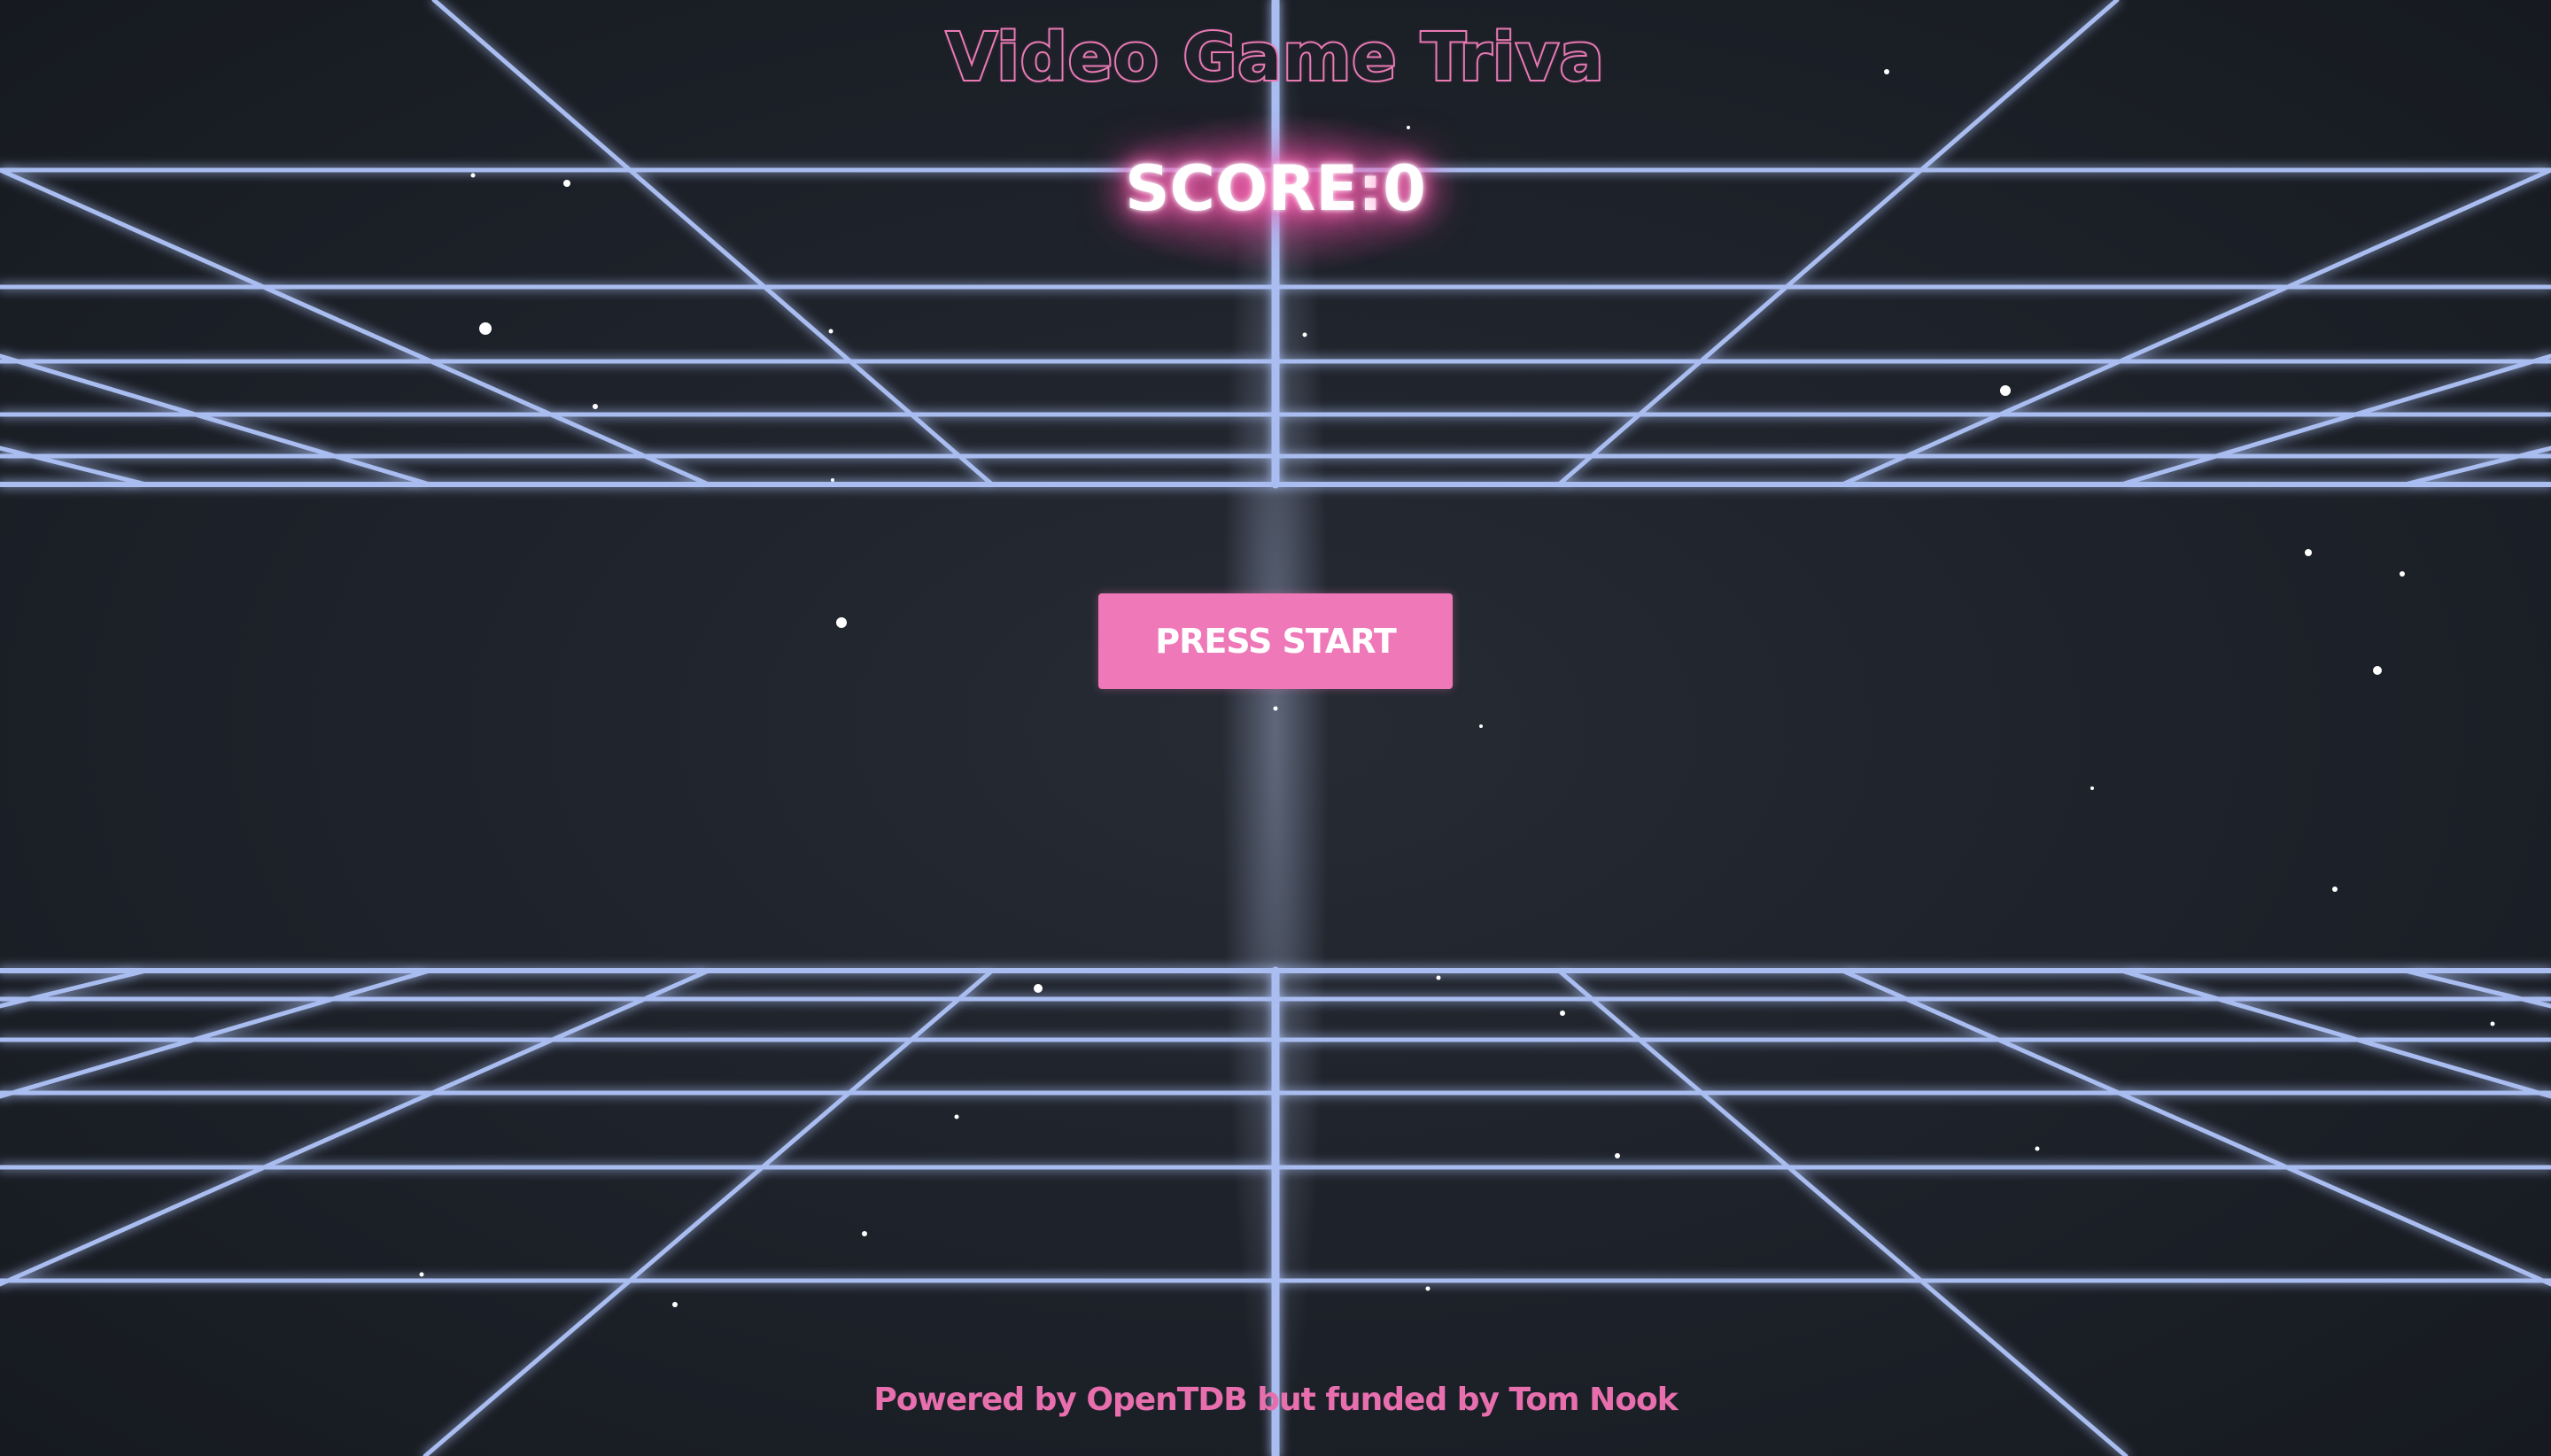 The width and height of the screenshot is (2551, 1456). I want to click on page-title: Video Game Triva, so click(1275, 58).